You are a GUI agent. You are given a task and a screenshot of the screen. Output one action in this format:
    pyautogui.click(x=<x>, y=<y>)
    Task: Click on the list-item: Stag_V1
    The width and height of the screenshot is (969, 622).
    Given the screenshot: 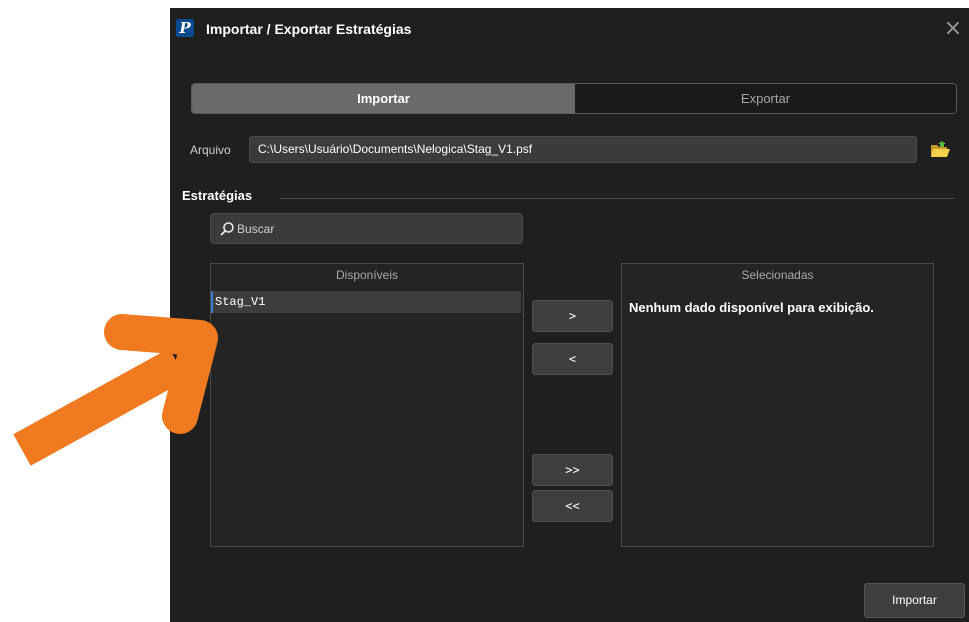 What is the action you would take?
    pyautogui.click(x=366, y=302)
    